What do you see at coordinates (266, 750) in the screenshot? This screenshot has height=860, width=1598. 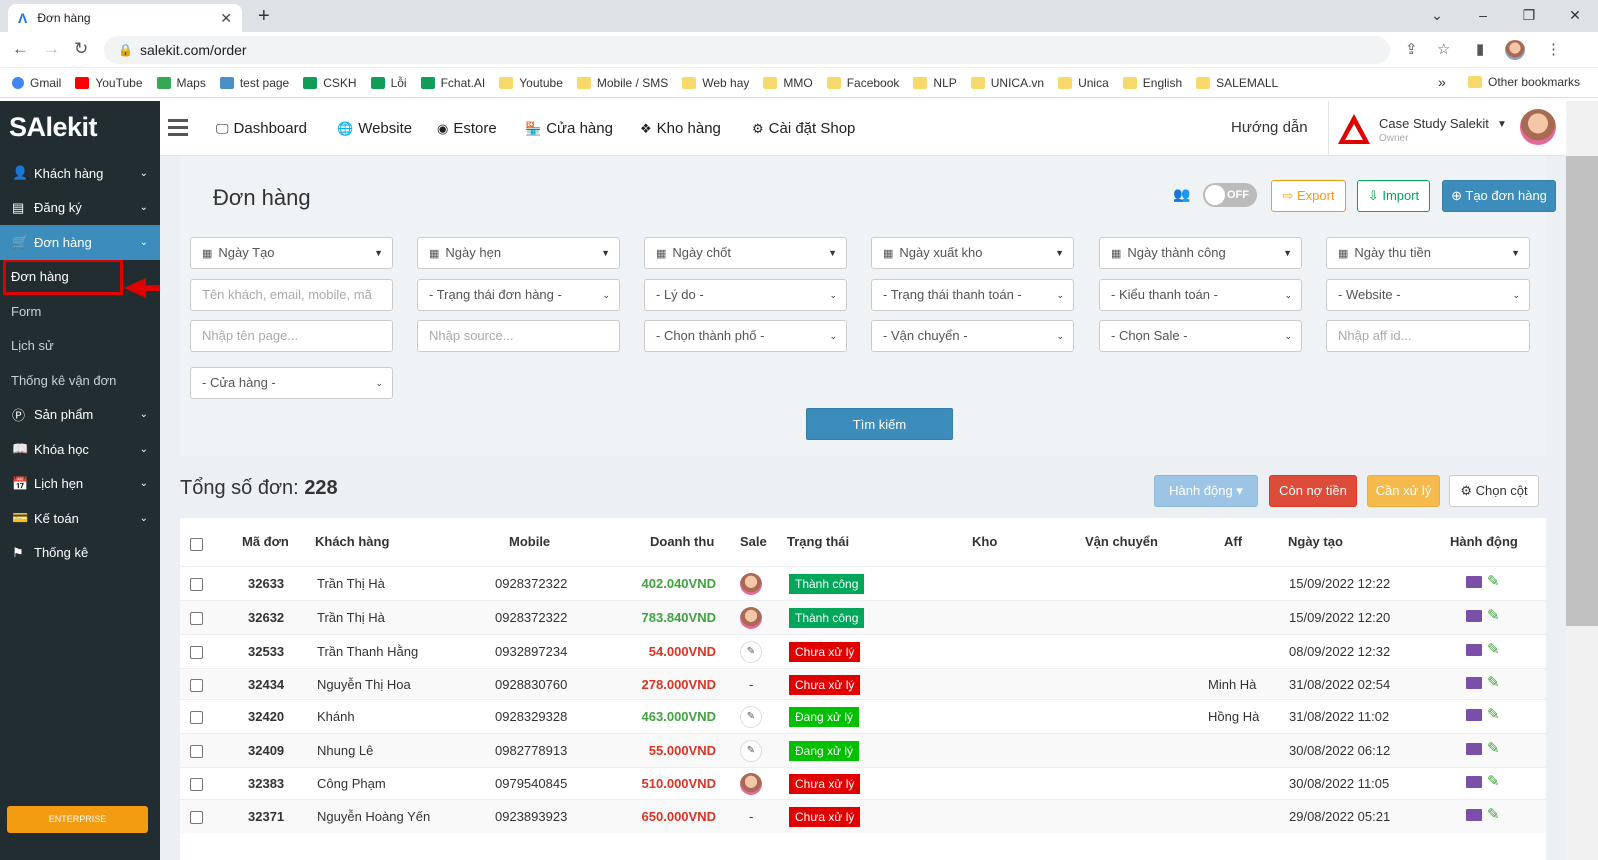 I see `order-id: 32409` at bounding box center [266, 750].